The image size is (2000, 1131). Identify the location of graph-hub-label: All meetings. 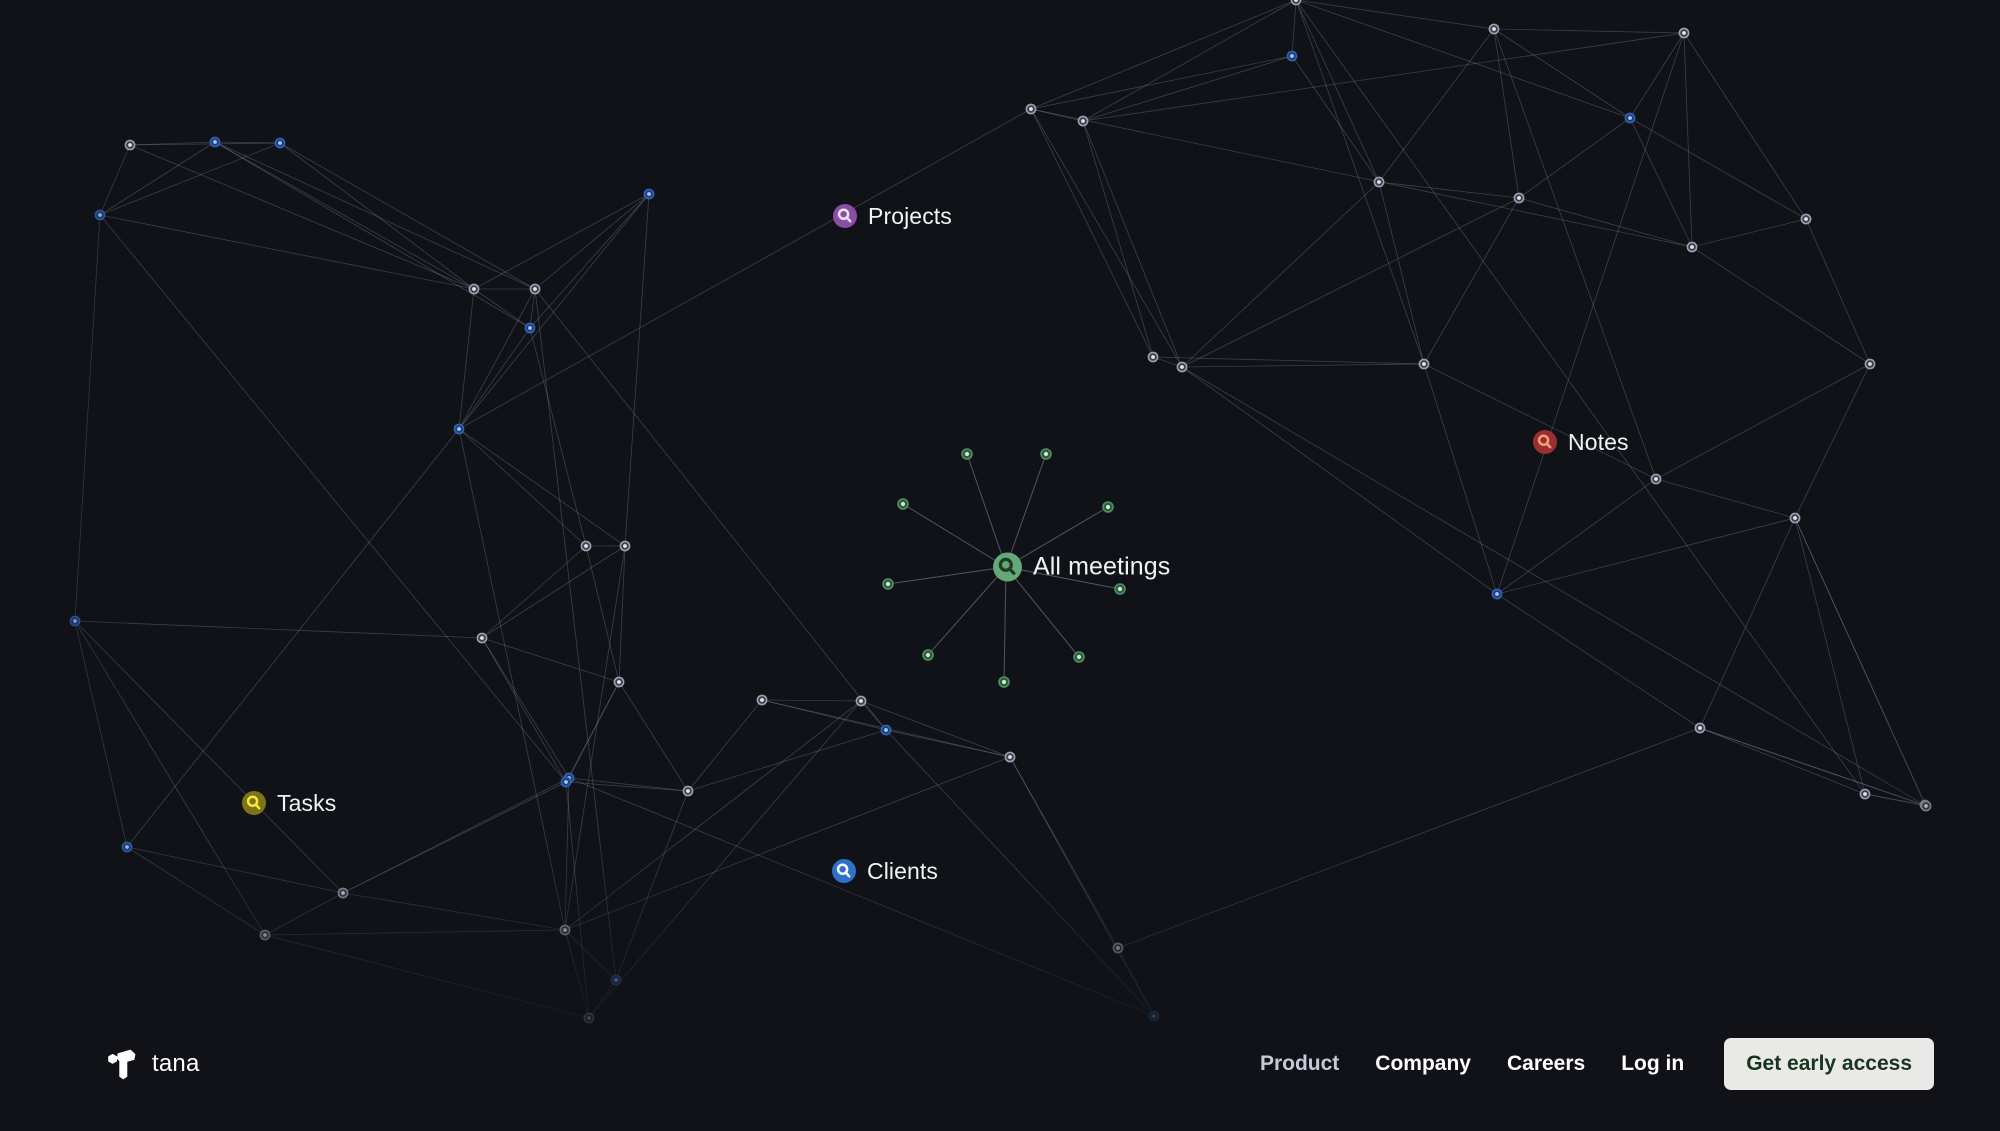
(1102, 566).